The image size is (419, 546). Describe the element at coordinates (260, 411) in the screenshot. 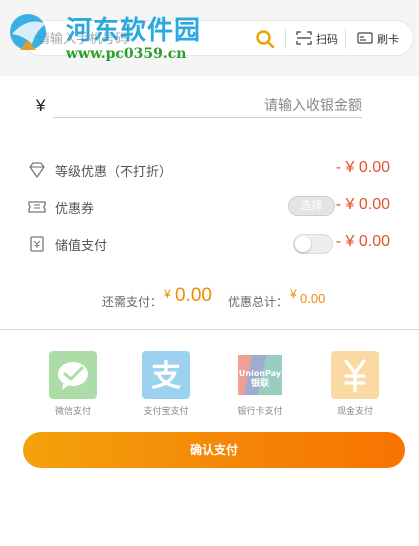

I see `bank-card-label: 银行卡支付` at that location.